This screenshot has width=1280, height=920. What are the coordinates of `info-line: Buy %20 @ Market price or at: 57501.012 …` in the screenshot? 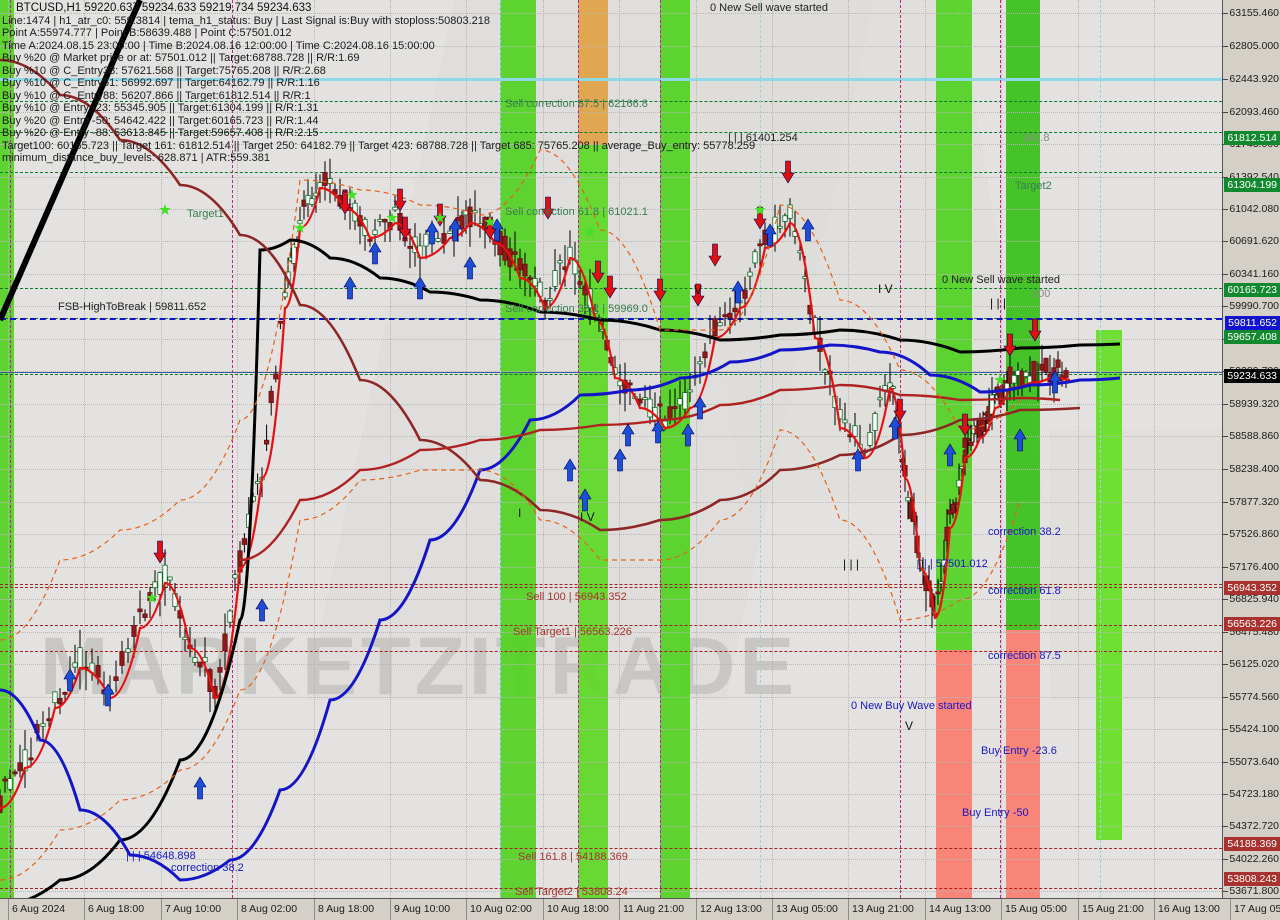 It's located at (181, 58).